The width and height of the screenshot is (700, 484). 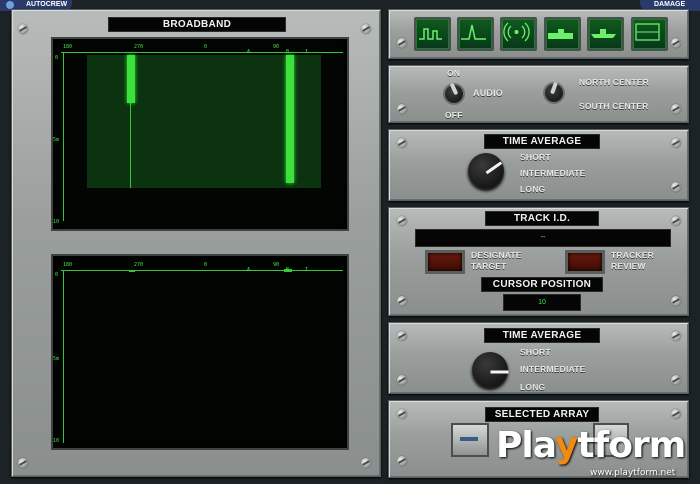 I want to click on narrowband-mode-button, so click(x=475, y=34).